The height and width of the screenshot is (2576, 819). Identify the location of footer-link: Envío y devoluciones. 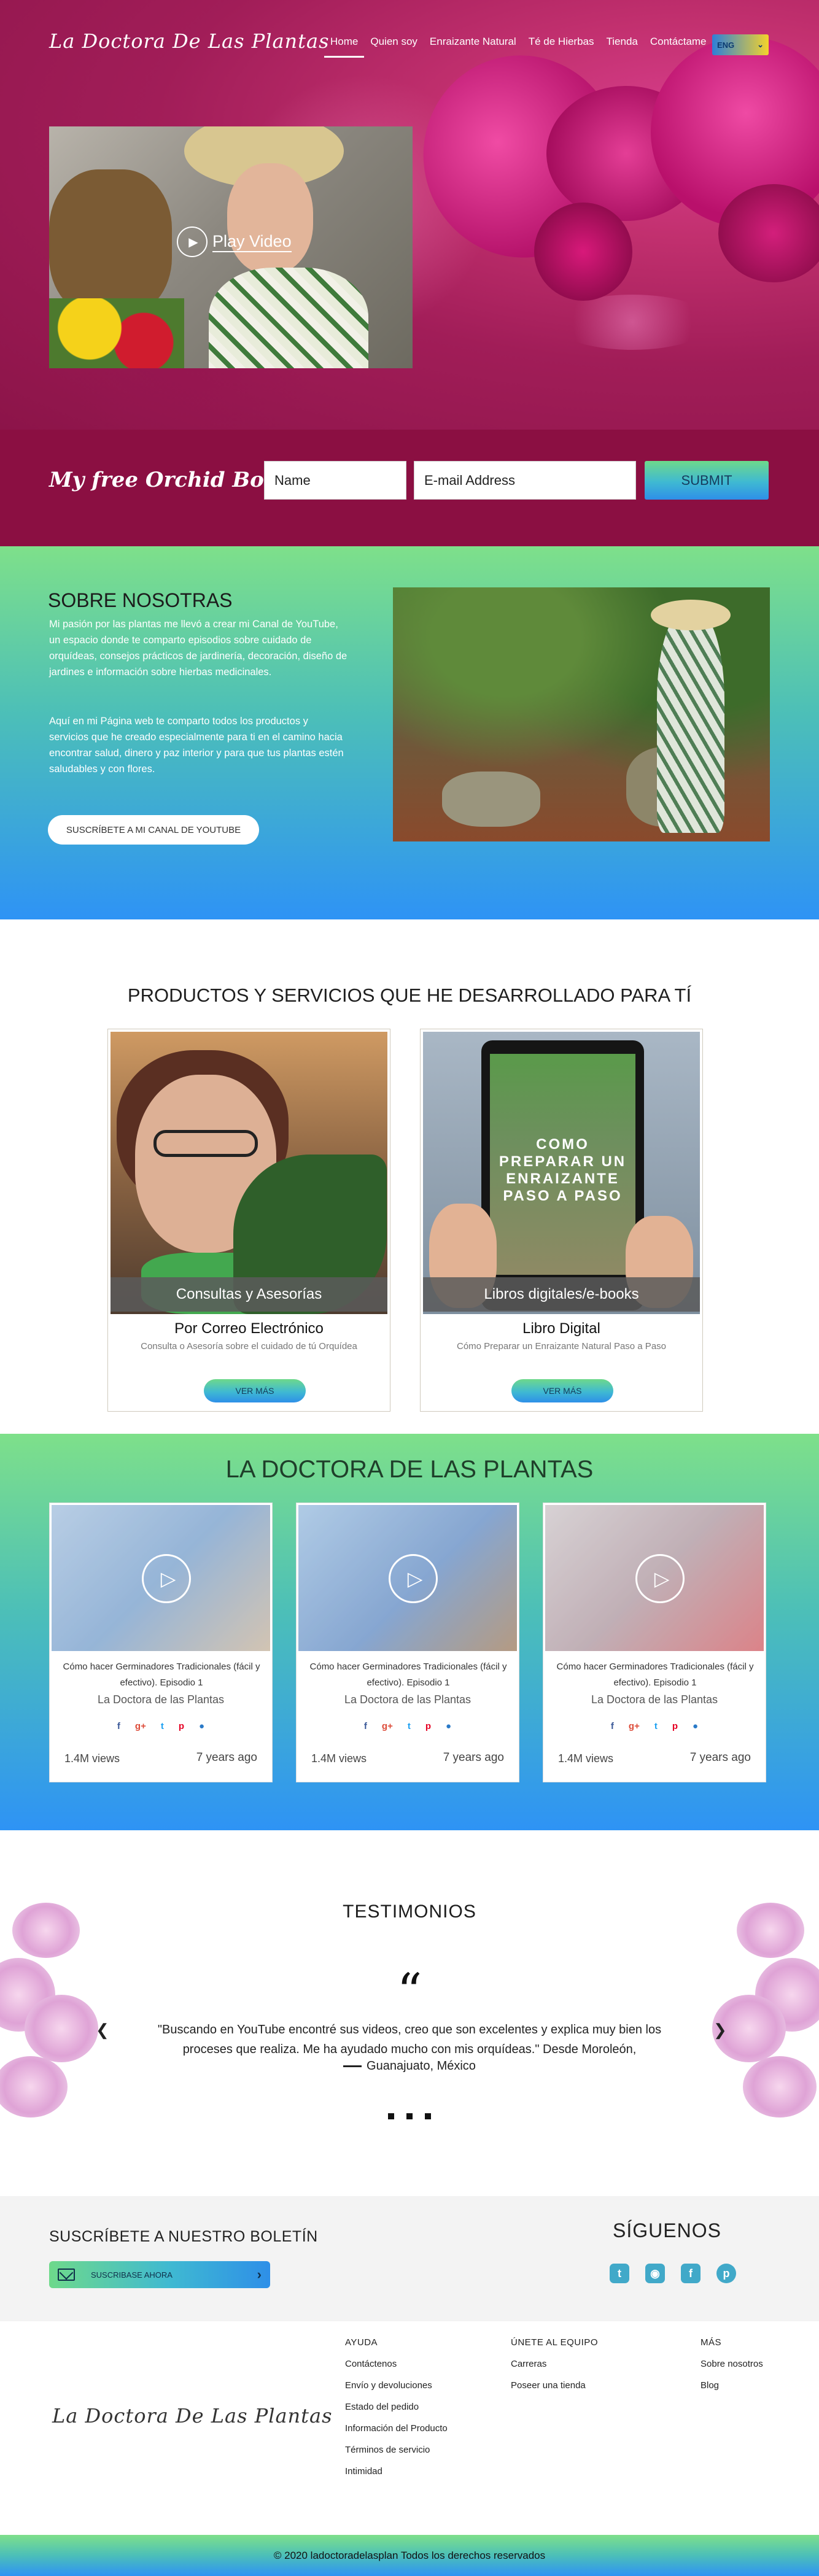
(396, 2391).